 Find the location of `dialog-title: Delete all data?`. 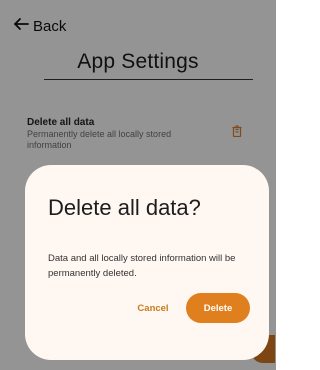

dialog-title: Delete all data? is located at coordinates (124, 207).